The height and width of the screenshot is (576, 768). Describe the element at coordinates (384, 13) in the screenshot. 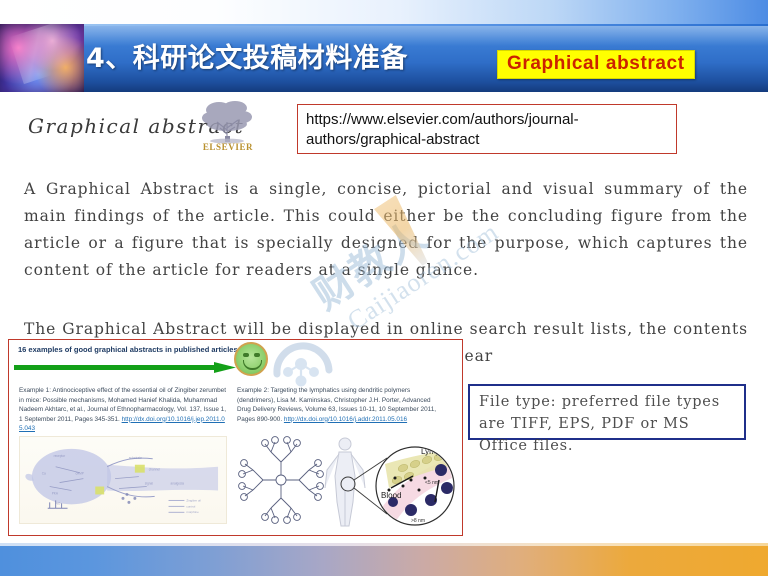

I see `top-gradient-strip` at that location.